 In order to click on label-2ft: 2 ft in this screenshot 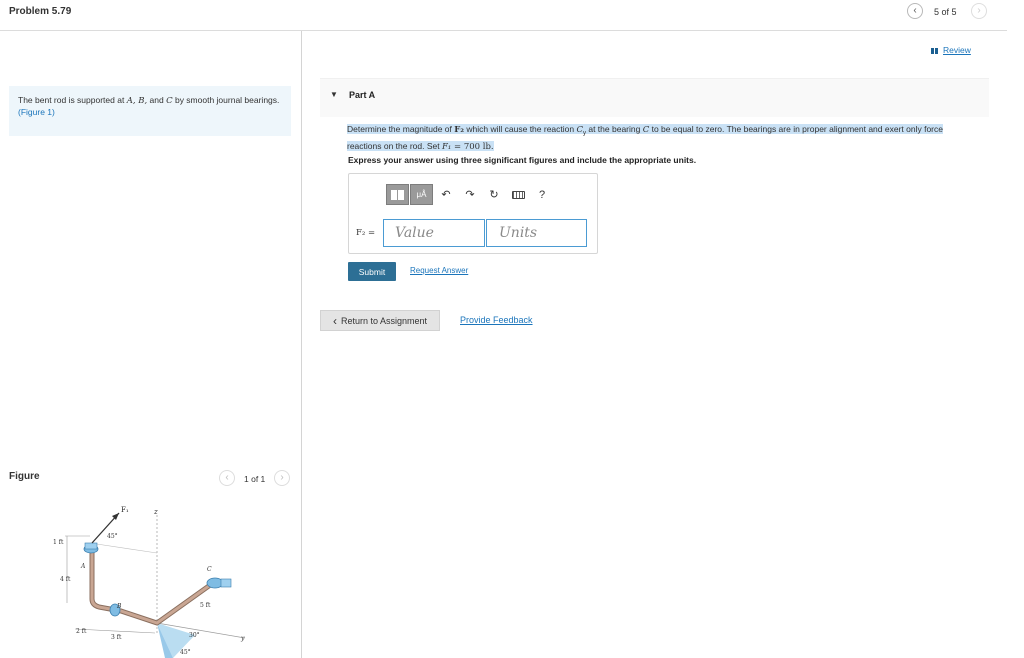, I will do `click(81, 631)`.